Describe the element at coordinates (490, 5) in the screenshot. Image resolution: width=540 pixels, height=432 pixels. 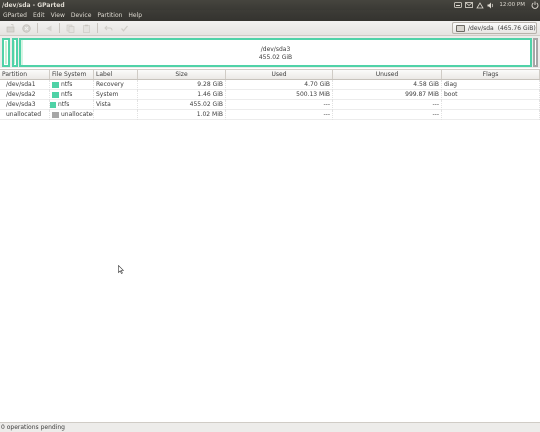
I see `volume-icon` at that location.